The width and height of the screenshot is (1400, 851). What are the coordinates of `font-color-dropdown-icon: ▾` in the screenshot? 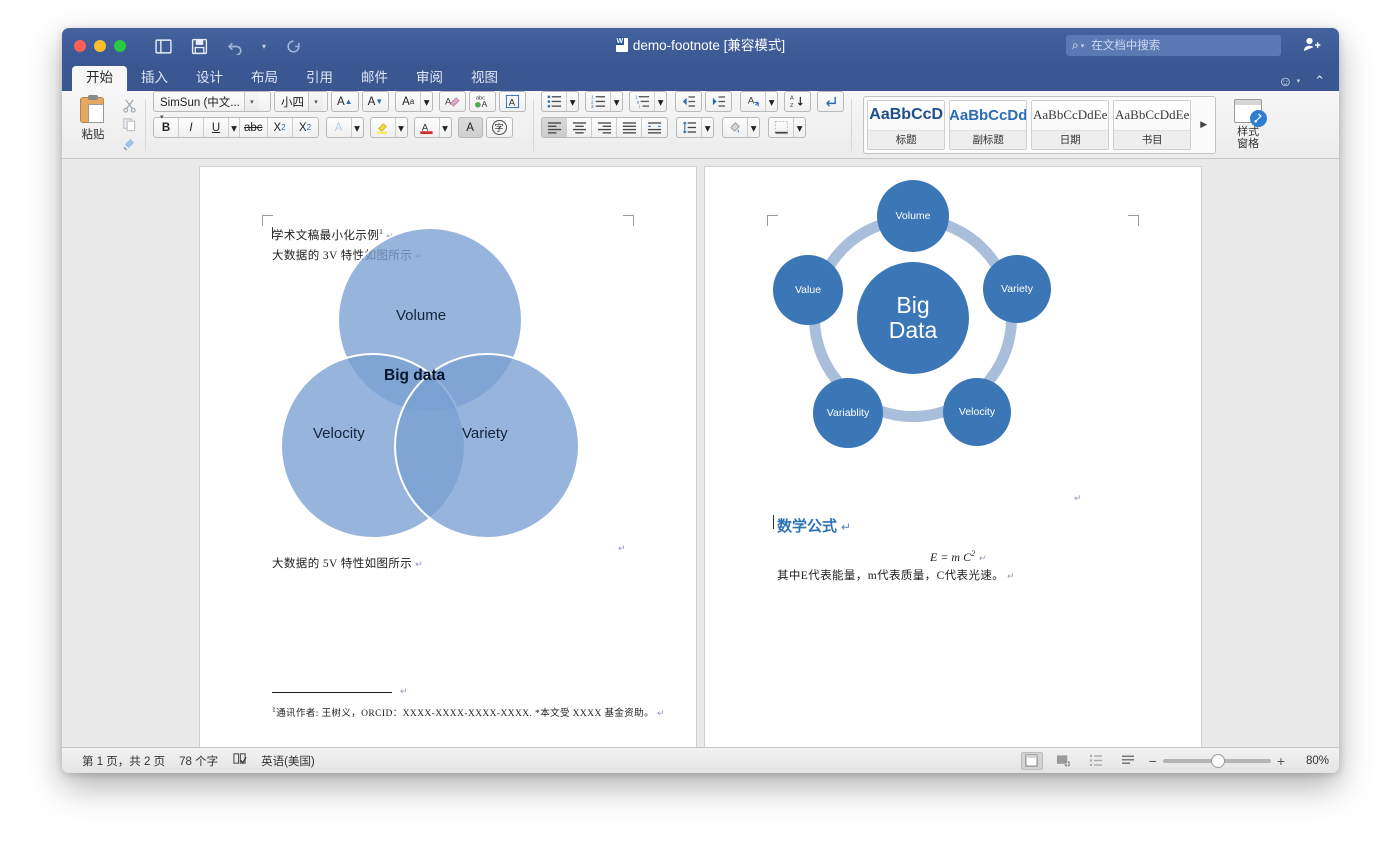 It's located at (445, 127).